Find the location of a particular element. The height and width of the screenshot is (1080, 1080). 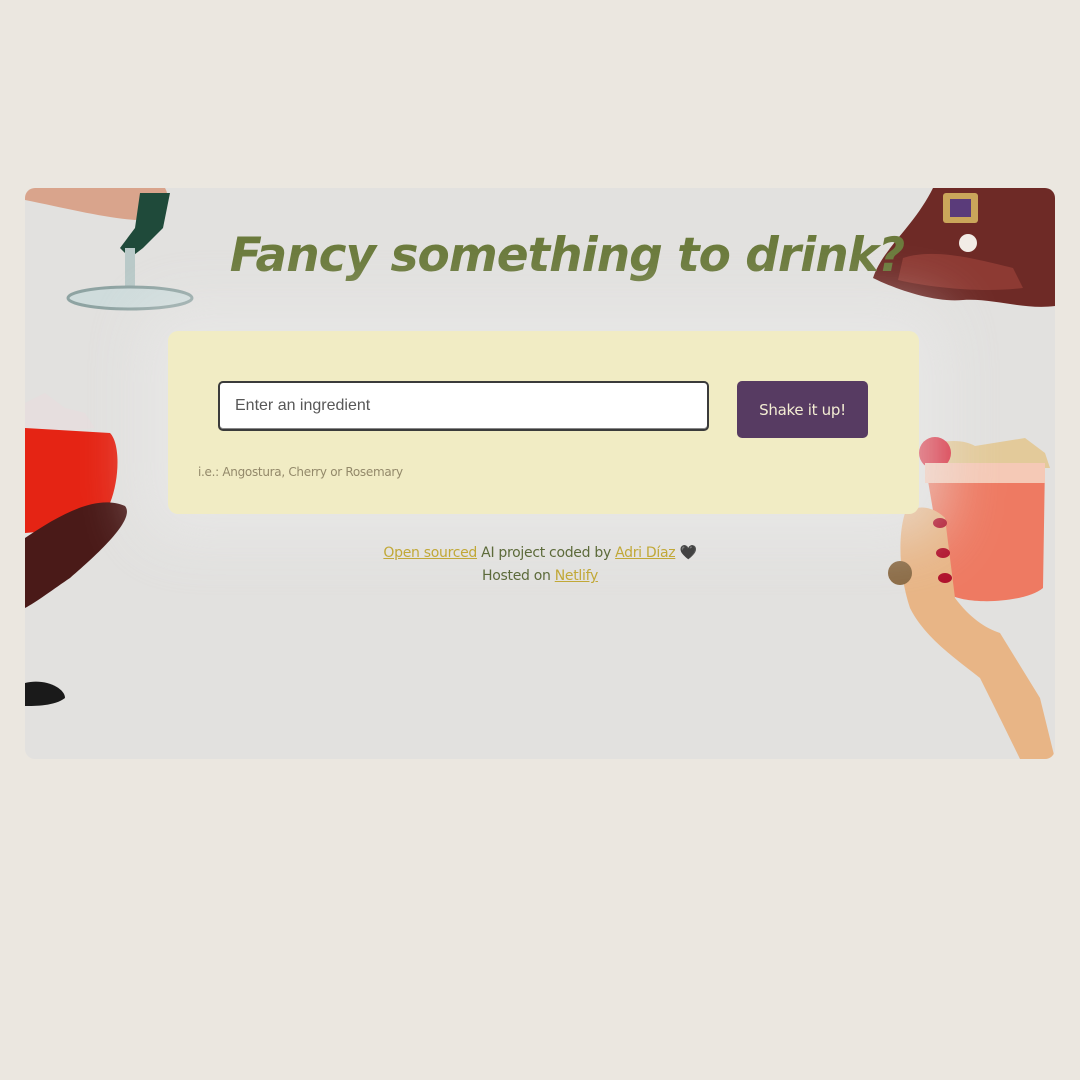

heart-icon: 🖤 is located at coordinates (686, 553).